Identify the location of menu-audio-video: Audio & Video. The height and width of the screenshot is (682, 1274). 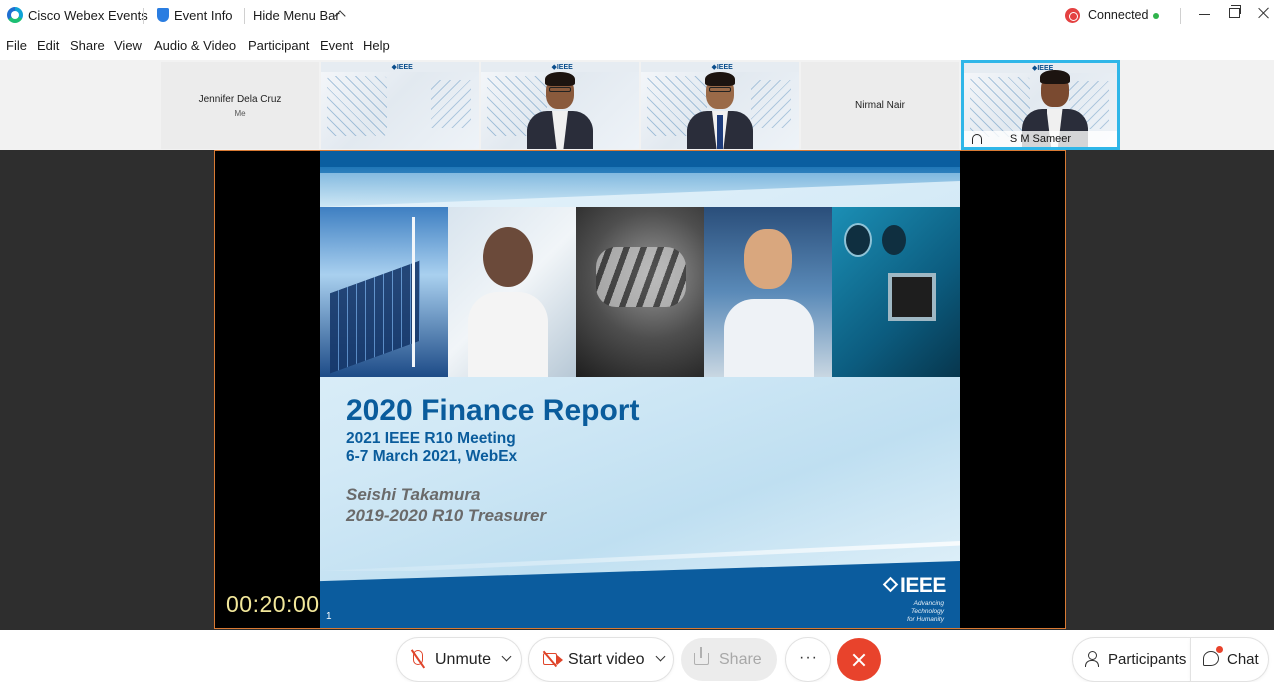
(195, 45).